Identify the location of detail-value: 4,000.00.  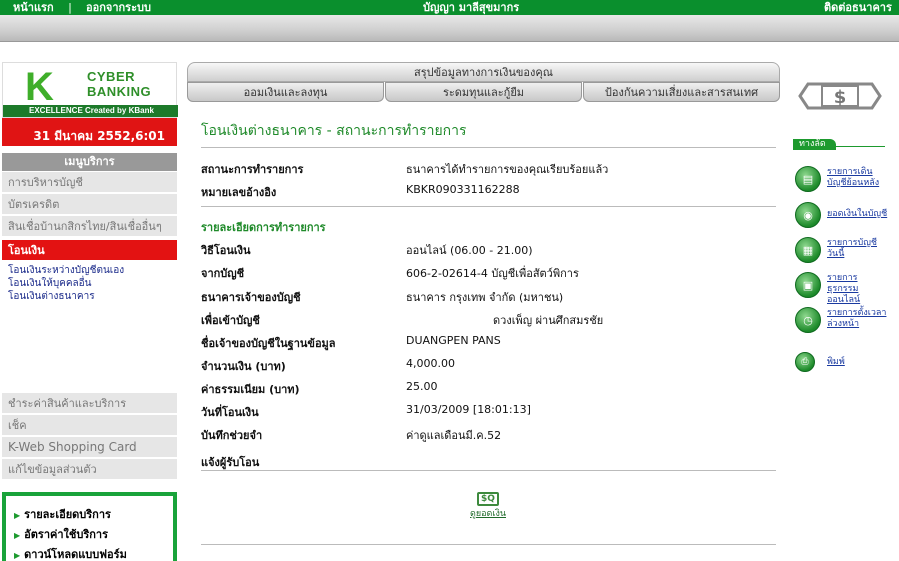
(430, 363).